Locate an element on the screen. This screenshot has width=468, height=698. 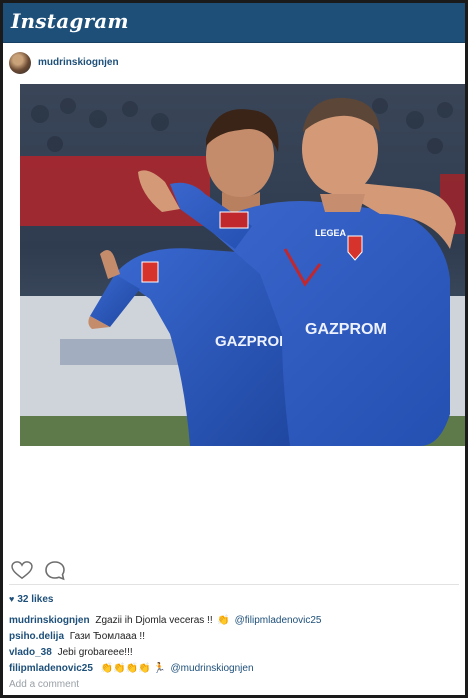
small-heart-icon: ♥ is located at coordinates (12, 599).